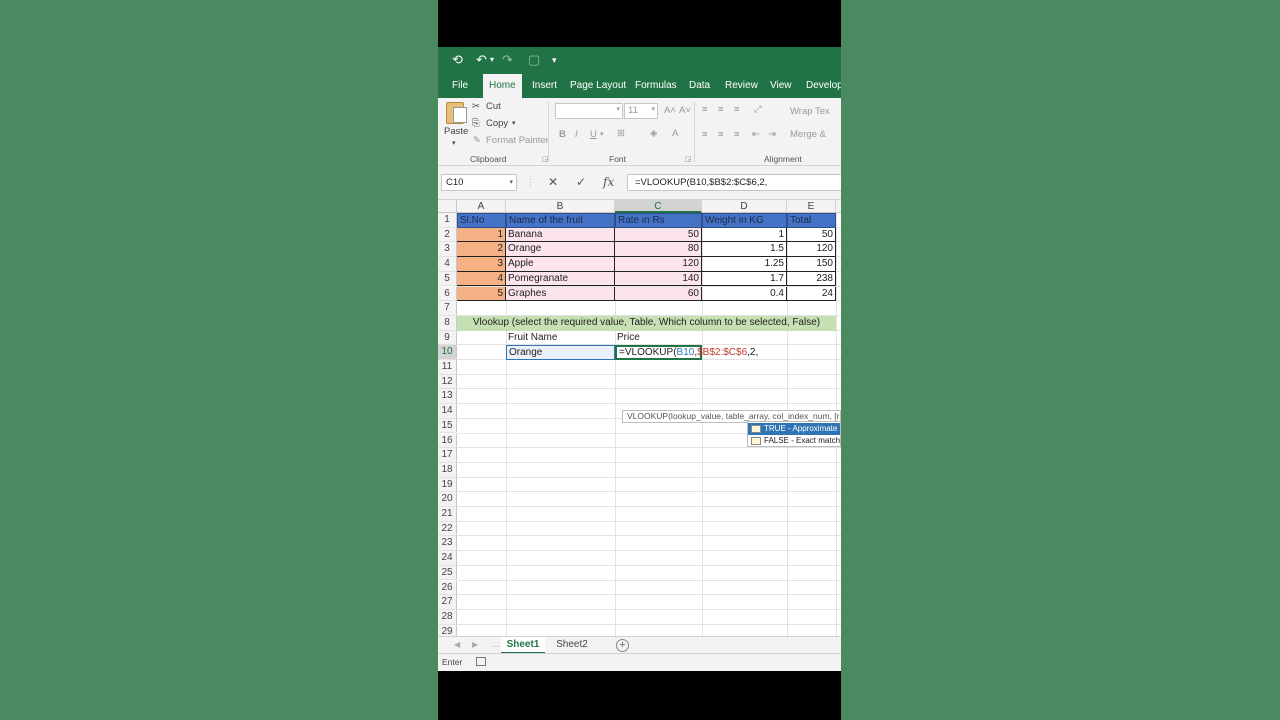  I want to click on row-header-26: 26, so click(447, 588).